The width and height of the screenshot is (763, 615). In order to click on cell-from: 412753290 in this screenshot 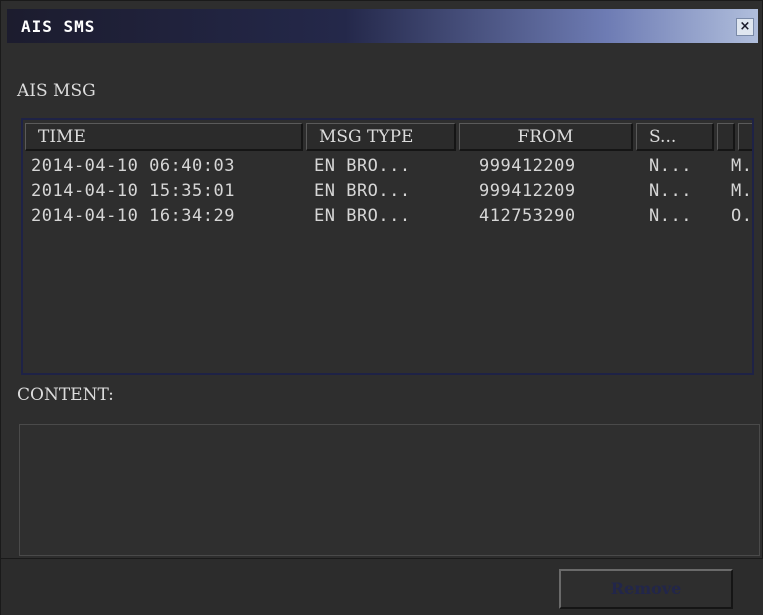, I will do `click(527, 216)`.